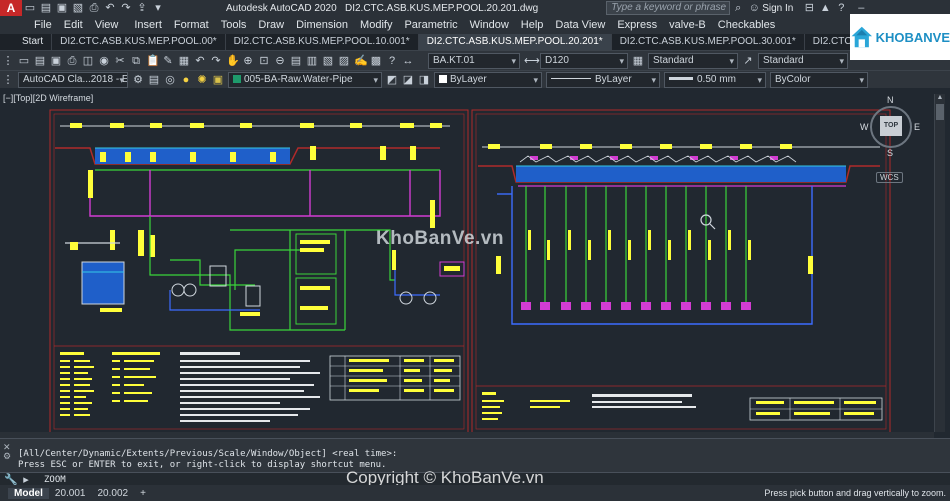 The width and height of the screenshot is (950, 501). I want to click on compass-west: W, so click(864, 127).